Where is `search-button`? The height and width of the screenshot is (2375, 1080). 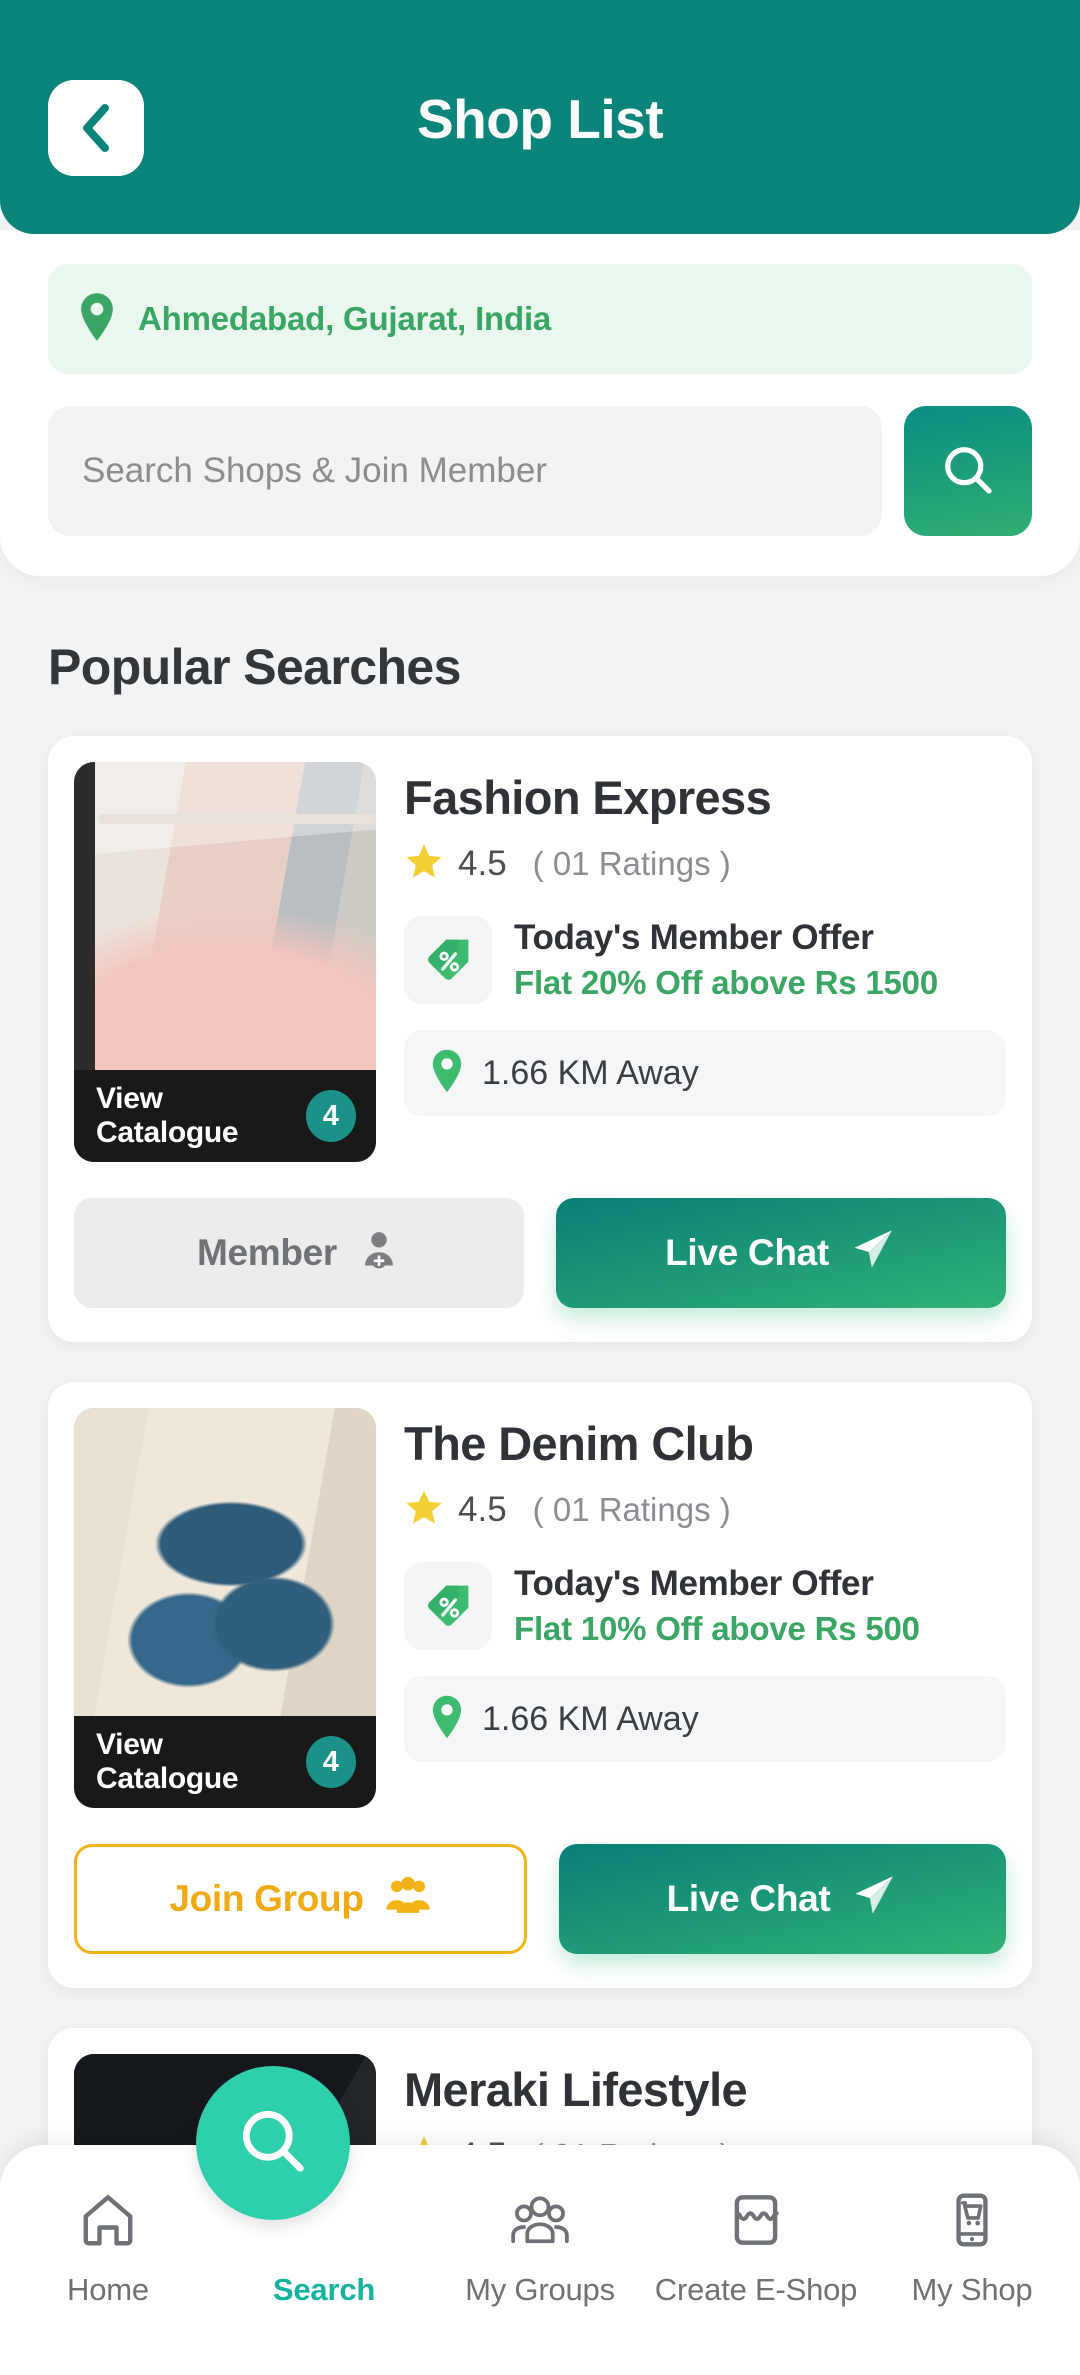 search-button is located at coordinates (968, 471).